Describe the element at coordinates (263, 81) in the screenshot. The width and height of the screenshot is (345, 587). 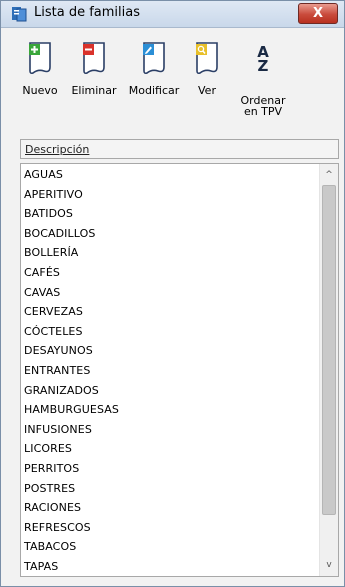
I see `sort-tpv-button: A Z Ordenar en TPV` at that location.